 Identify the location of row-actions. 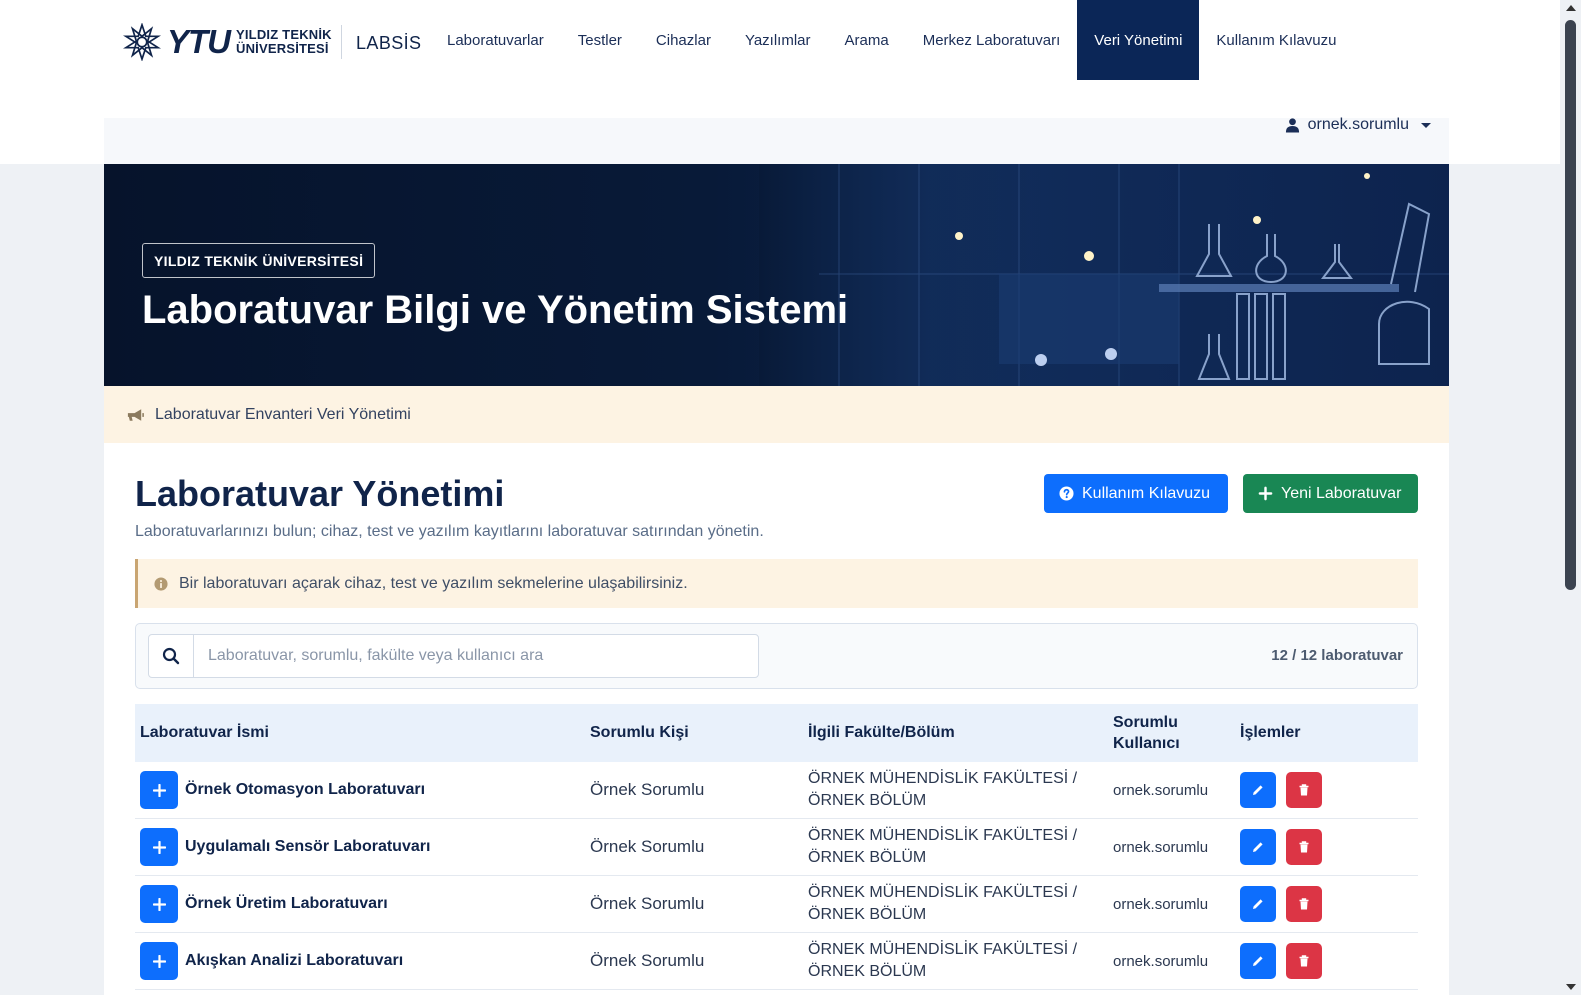
(1329, 961).